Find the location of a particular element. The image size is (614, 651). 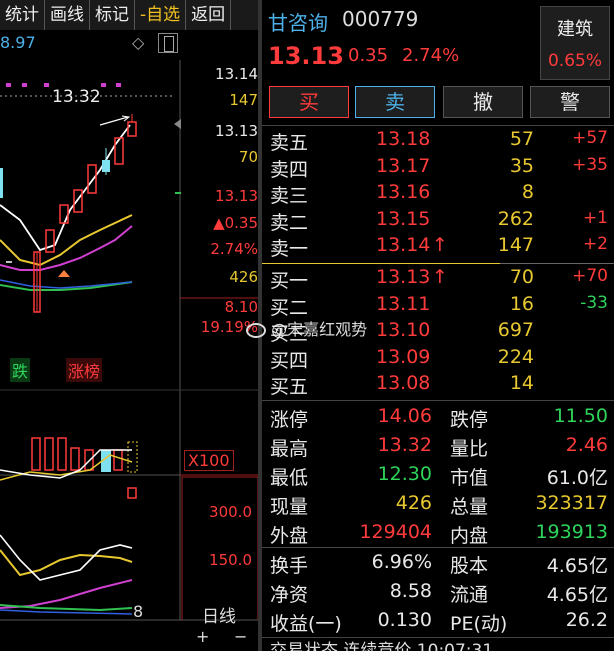

period-selector: 日线 is located at coordinates (219, 614).